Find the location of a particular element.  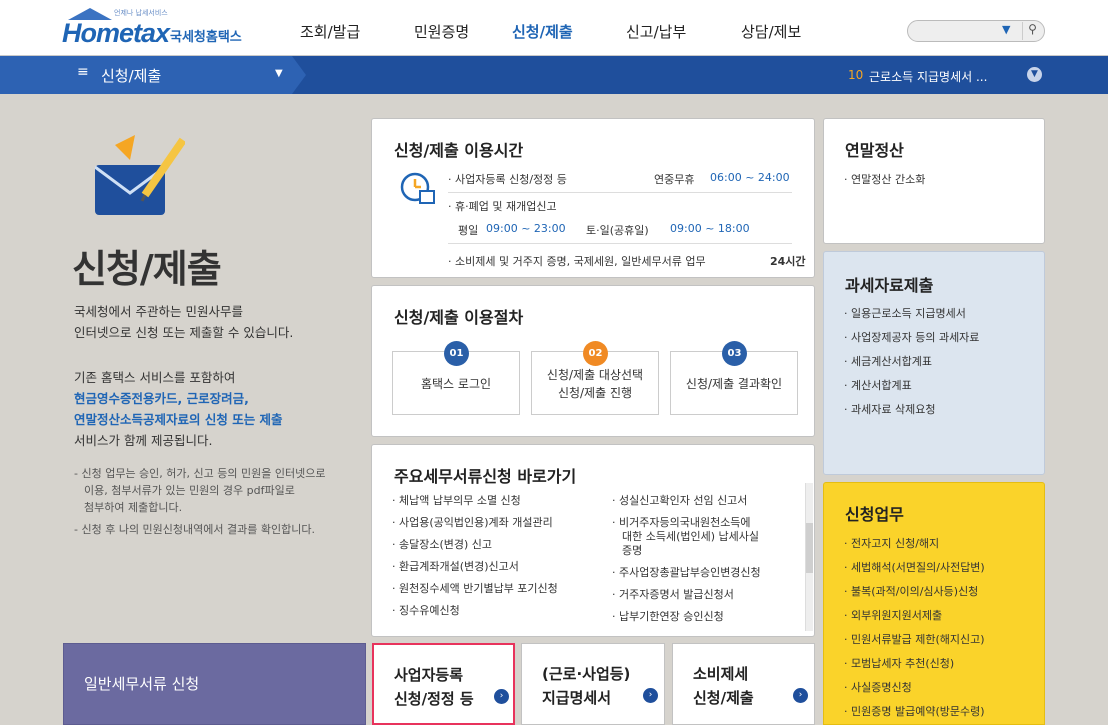

shortcut-link: · 비거주자등의국내원천소득에 is located at coordinates (681, 523).